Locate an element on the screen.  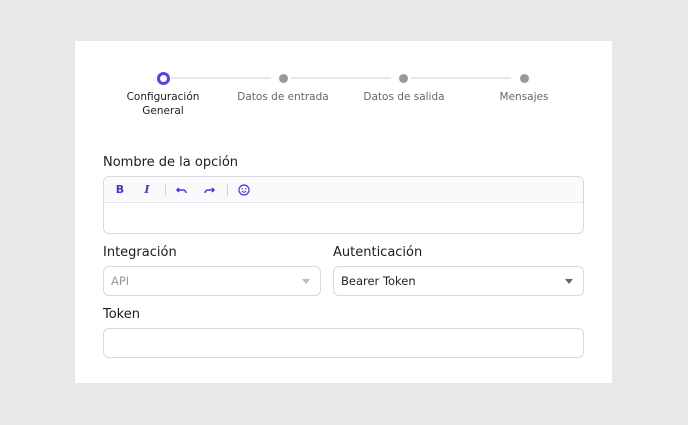
undo-button is located at coordinates (182, 190).